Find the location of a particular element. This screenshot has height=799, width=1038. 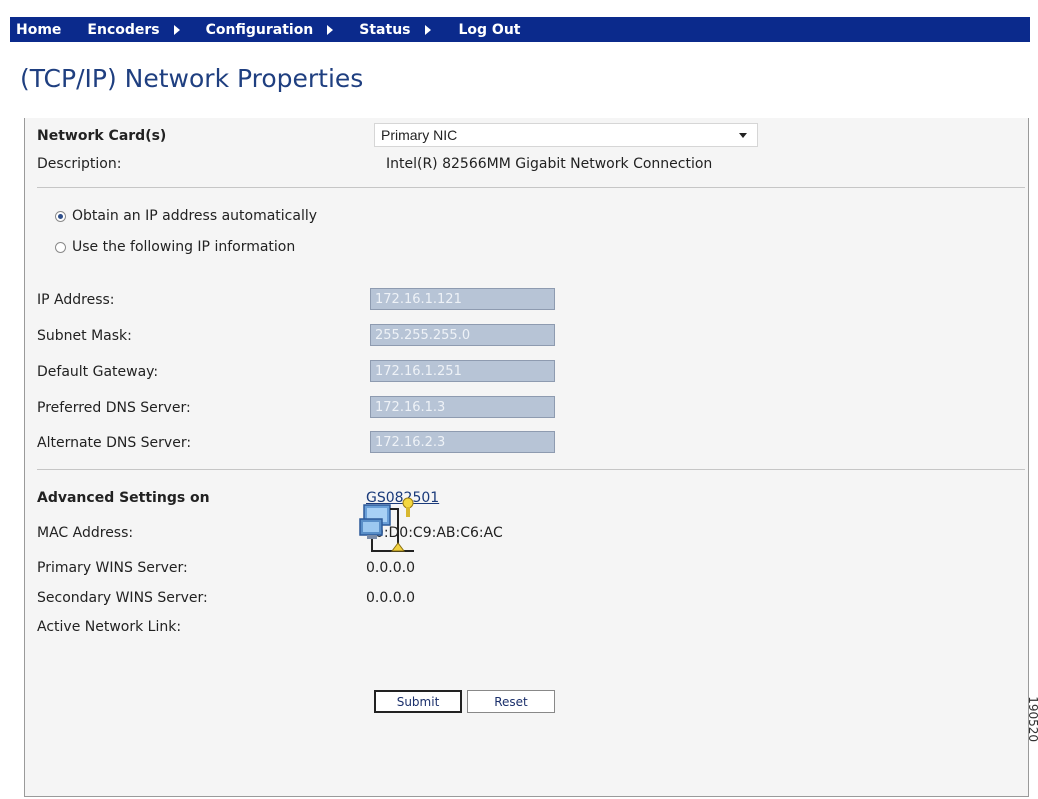

radio-obtain-auto-label: Obtain an IP address automatically is located at coordinates (195, 216).